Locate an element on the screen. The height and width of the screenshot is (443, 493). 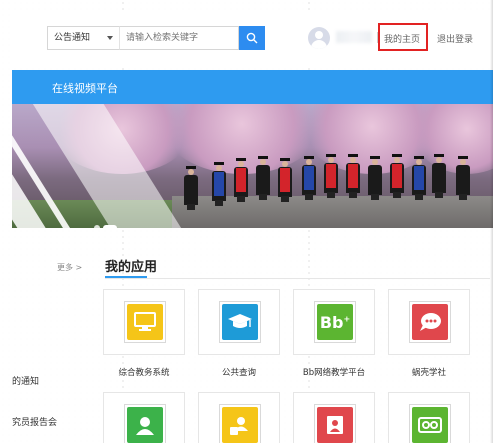
user-card-icon is located at coordinates (240, 425).